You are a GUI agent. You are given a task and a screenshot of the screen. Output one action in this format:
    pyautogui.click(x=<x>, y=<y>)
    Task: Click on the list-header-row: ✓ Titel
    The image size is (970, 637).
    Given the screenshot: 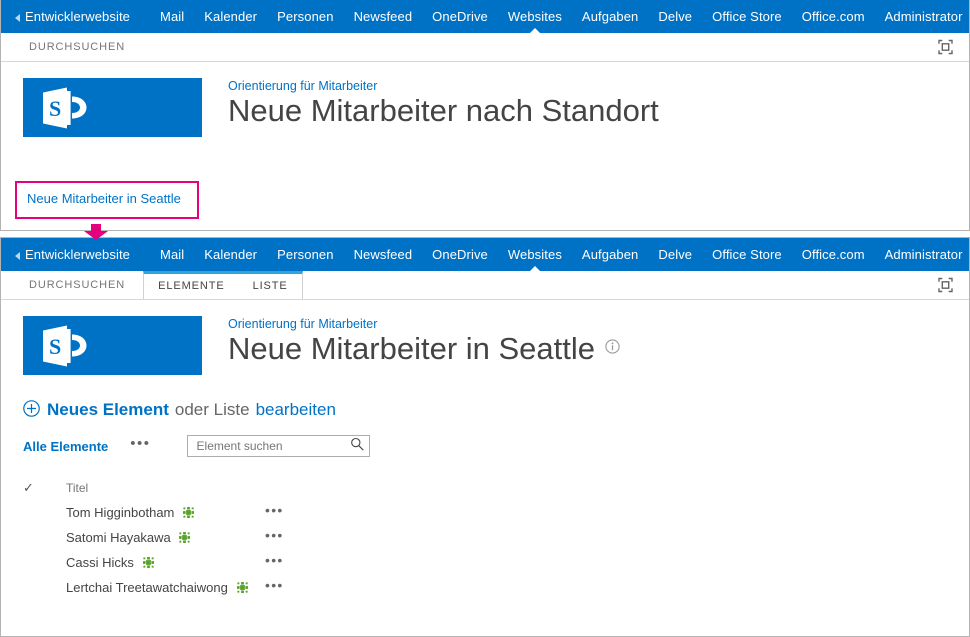 What is the action you would take?
    pyautogui.click(x=174, y=487)
    